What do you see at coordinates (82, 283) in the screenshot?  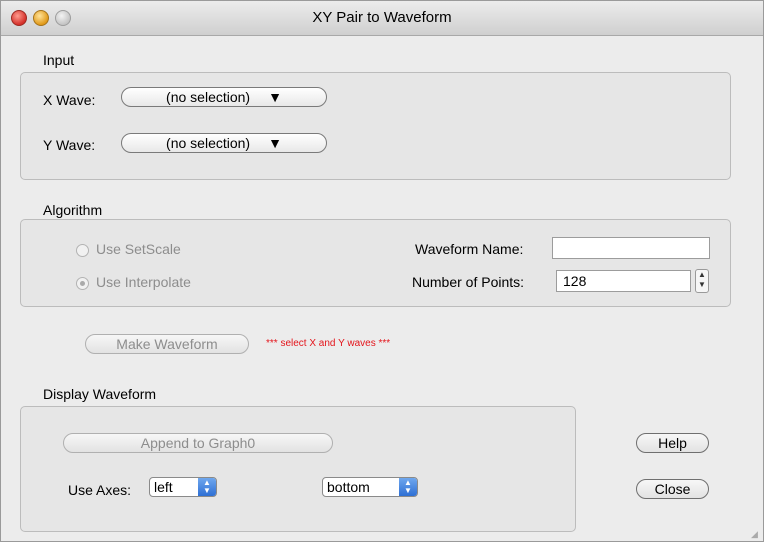 I see `use-interpolate-radio` at bounding box center [82, 283].